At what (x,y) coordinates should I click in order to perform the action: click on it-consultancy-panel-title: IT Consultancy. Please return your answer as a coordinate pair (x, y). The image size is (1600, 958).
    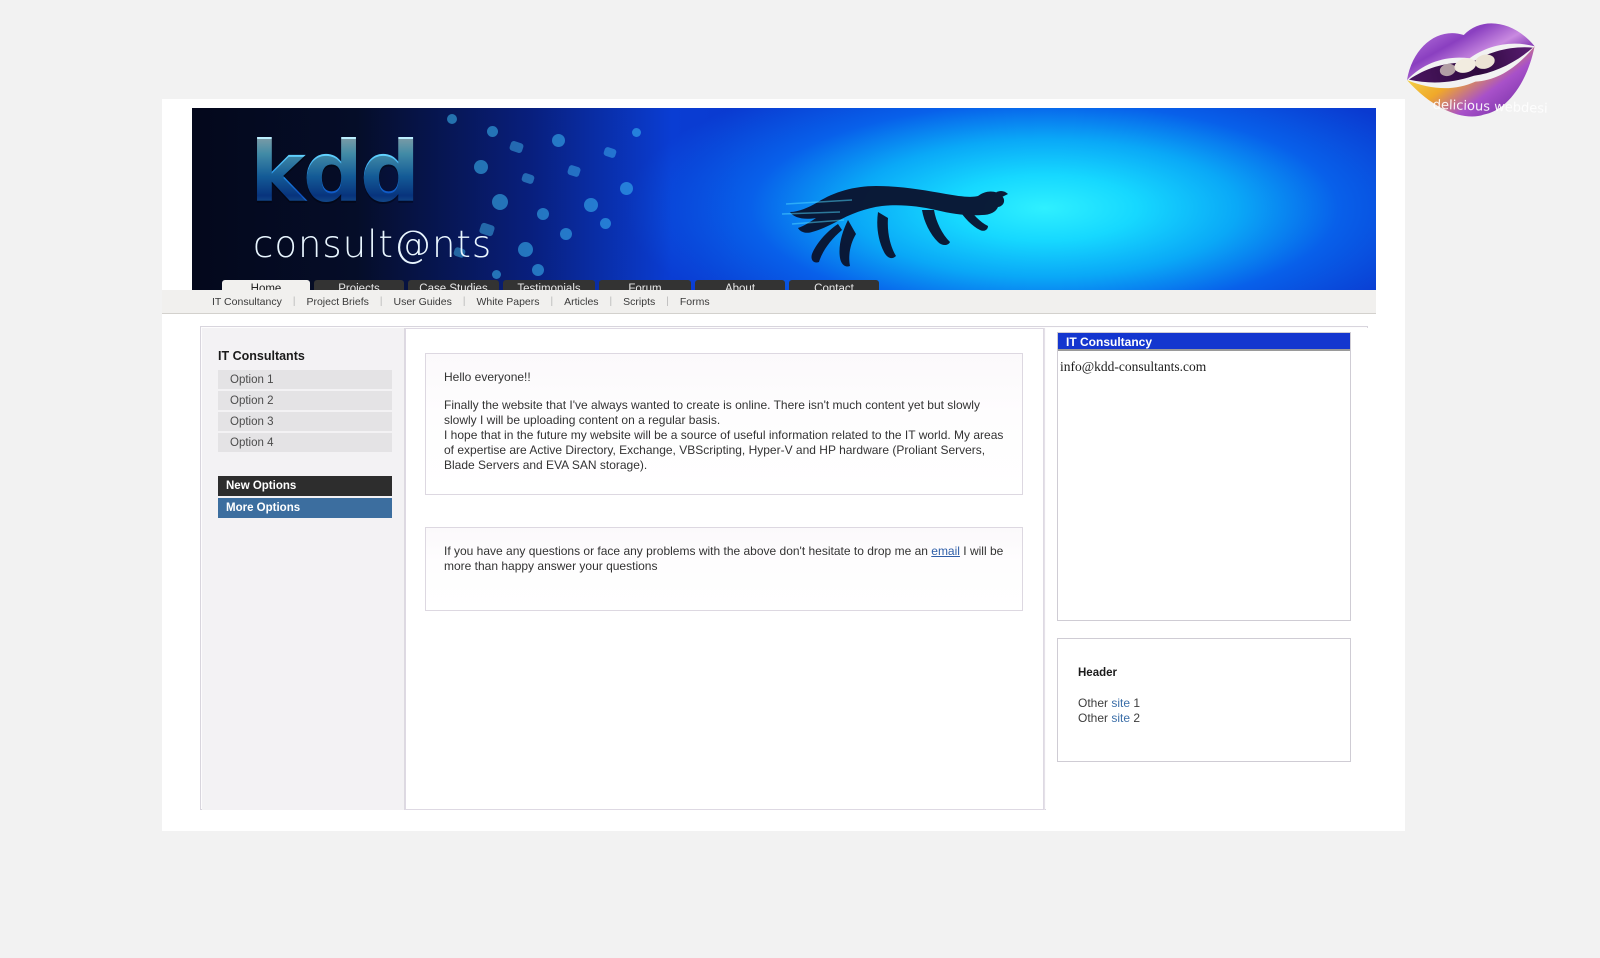
    Looking at the image, I should click on (1204, 342).